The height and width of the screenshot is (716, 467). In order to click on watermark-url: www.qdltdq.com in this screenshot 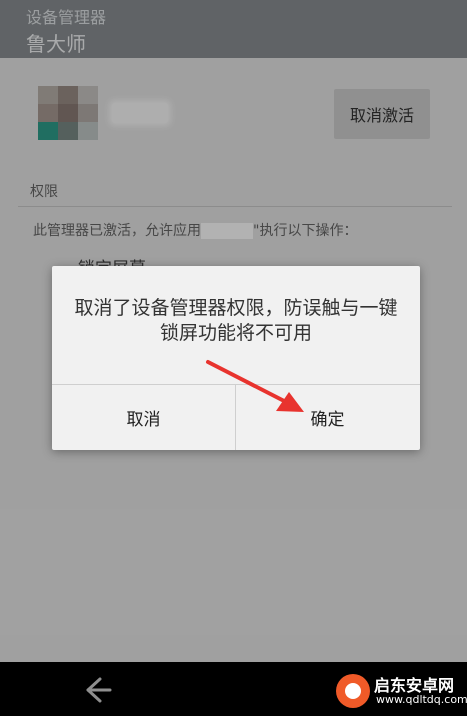, I will do `click(421, 699)`.